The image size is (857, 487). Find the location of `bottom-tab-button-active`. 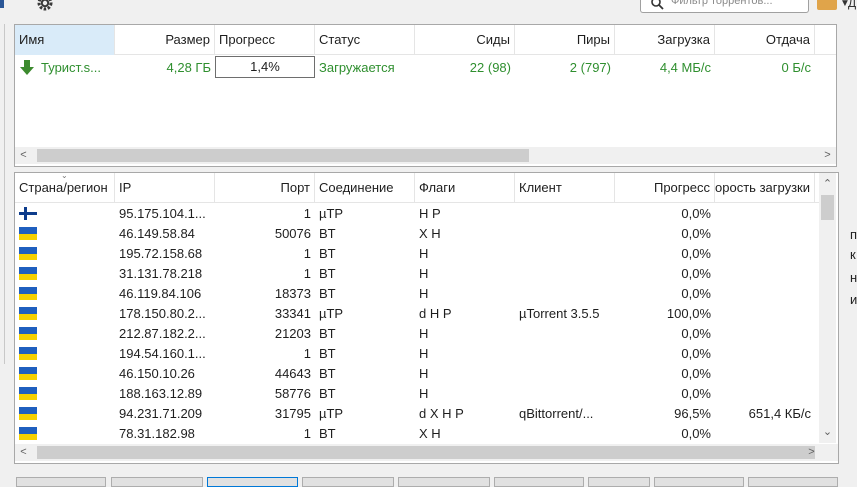

bottom-tab-button-active is located at coordinates (252, 482).